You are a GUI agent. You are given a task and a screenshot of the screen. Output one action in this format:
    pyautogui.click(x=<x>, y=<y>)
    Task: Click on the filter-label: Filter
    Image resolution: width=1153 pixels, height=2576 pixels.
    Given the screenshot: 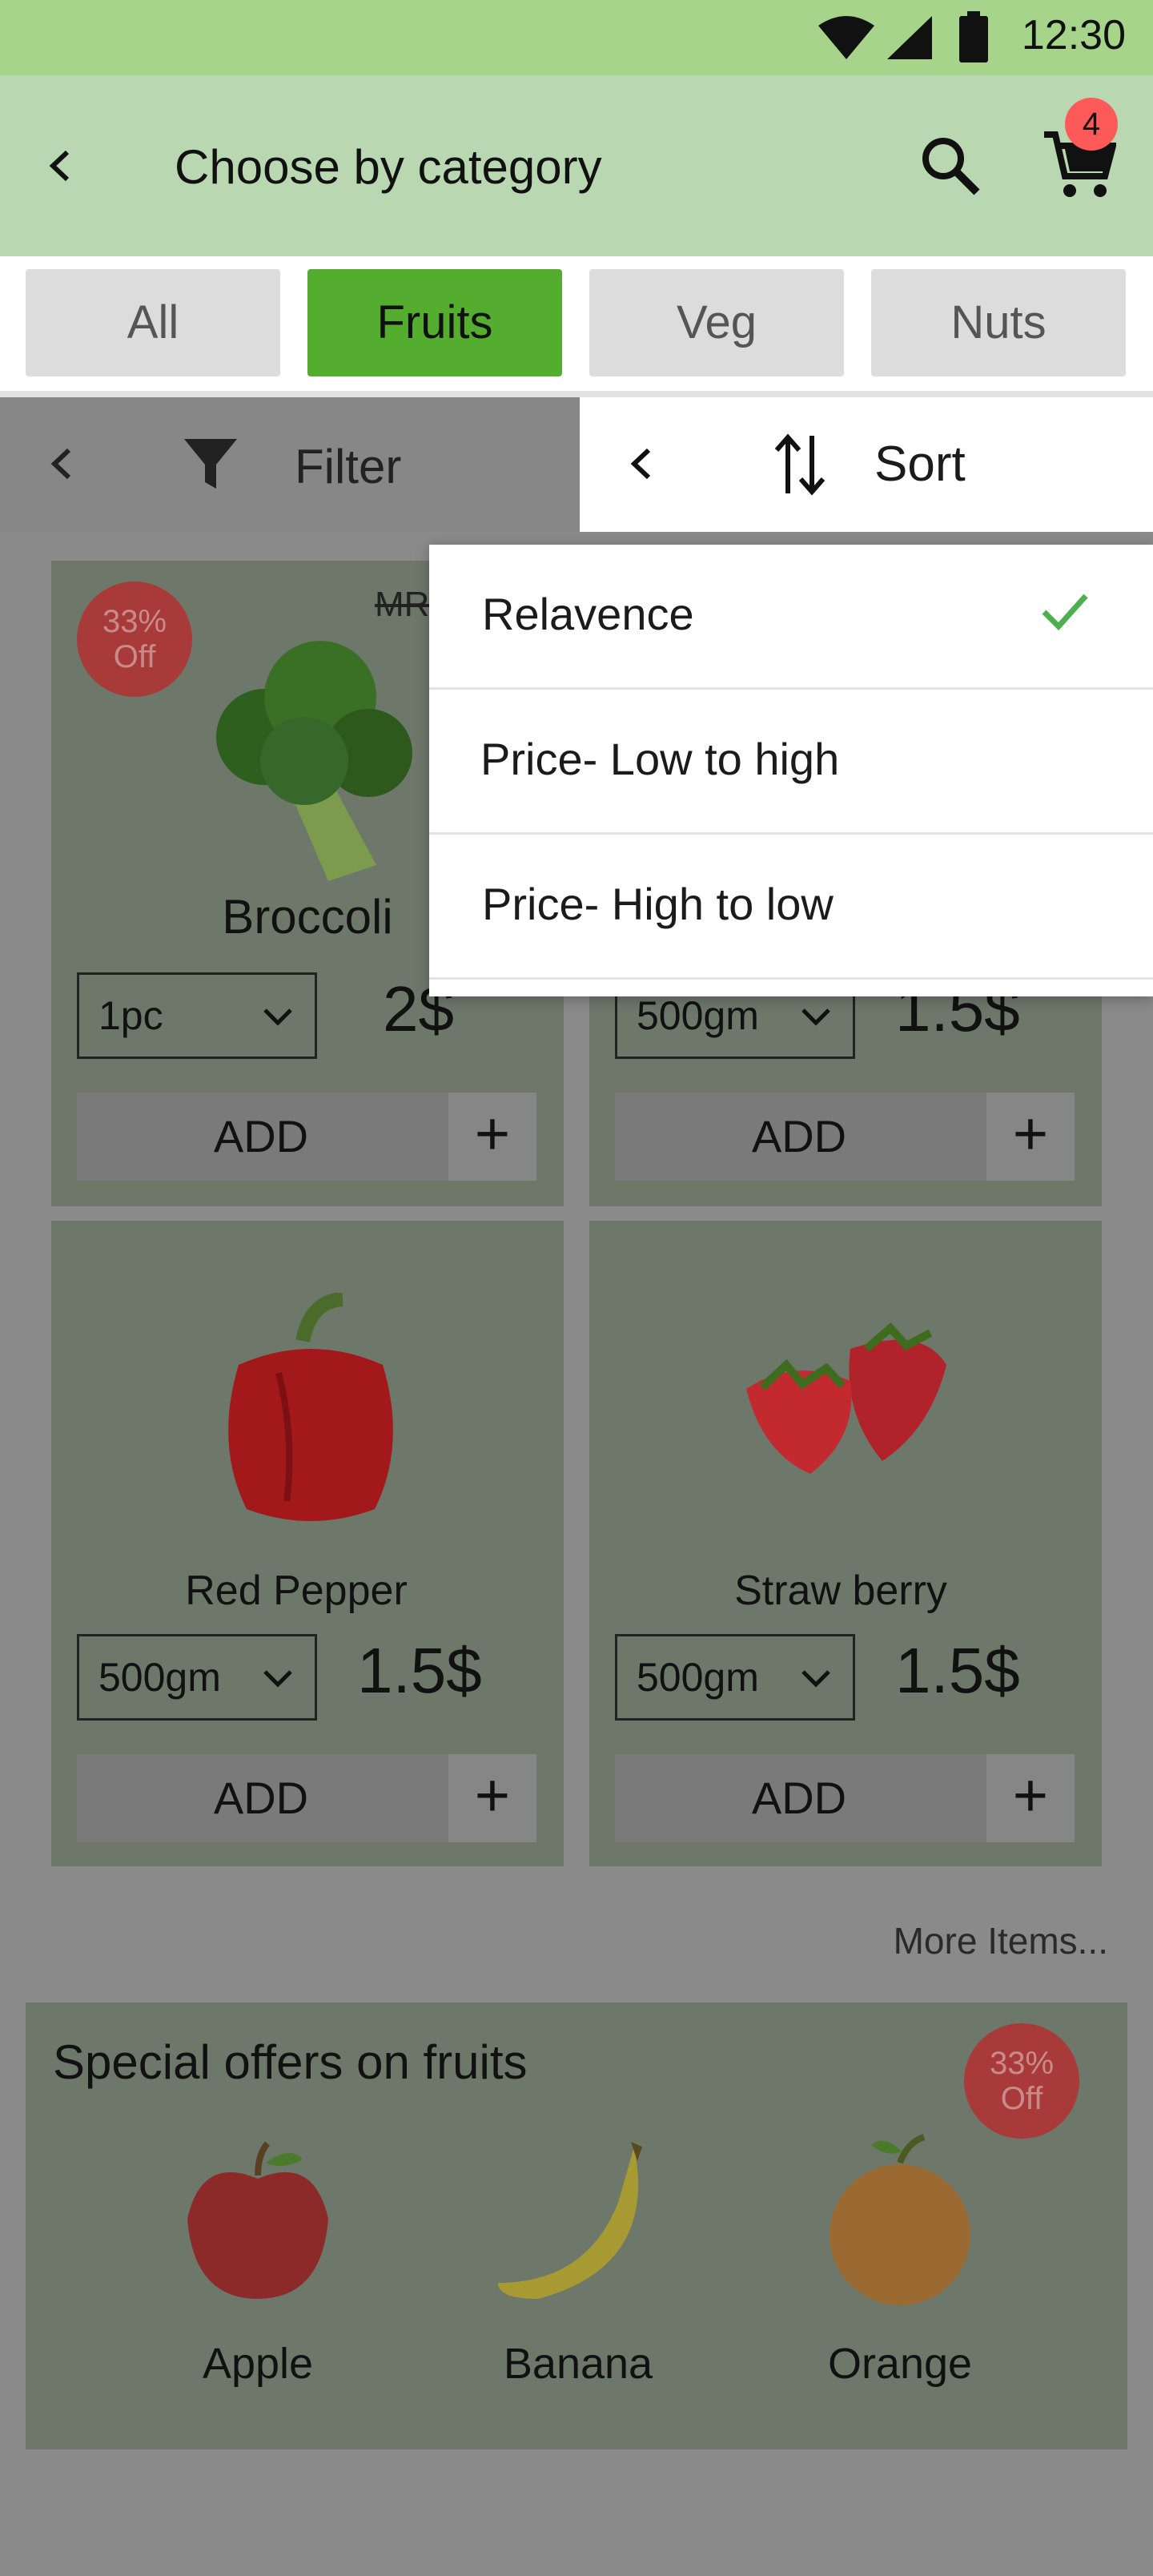 What is the action you would take?
    pyautogui.click(x=349, y=466)
    